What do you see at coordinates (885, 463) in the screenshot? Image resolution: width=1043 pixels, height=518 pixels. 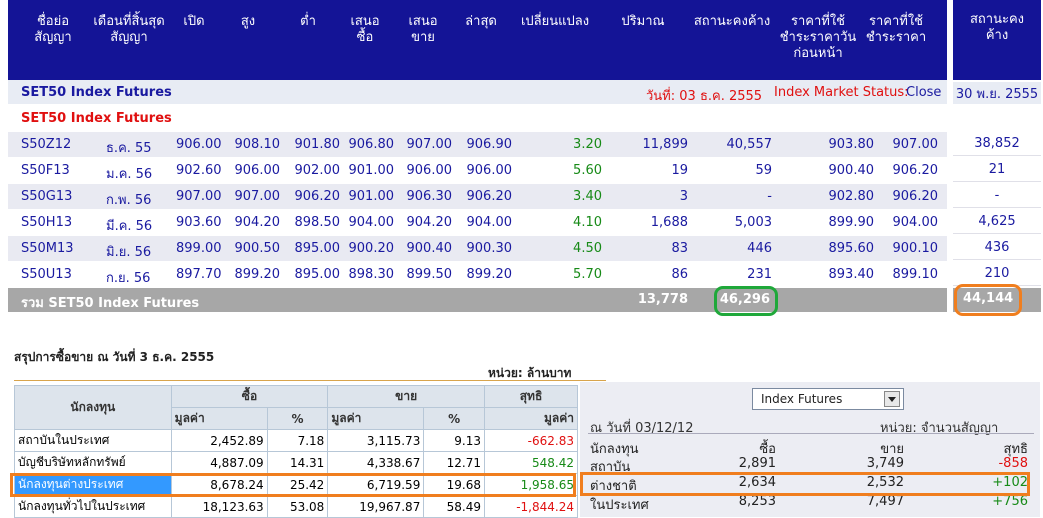 I see `right-cell-sell: 3,749` at bounding box center [885, 463].